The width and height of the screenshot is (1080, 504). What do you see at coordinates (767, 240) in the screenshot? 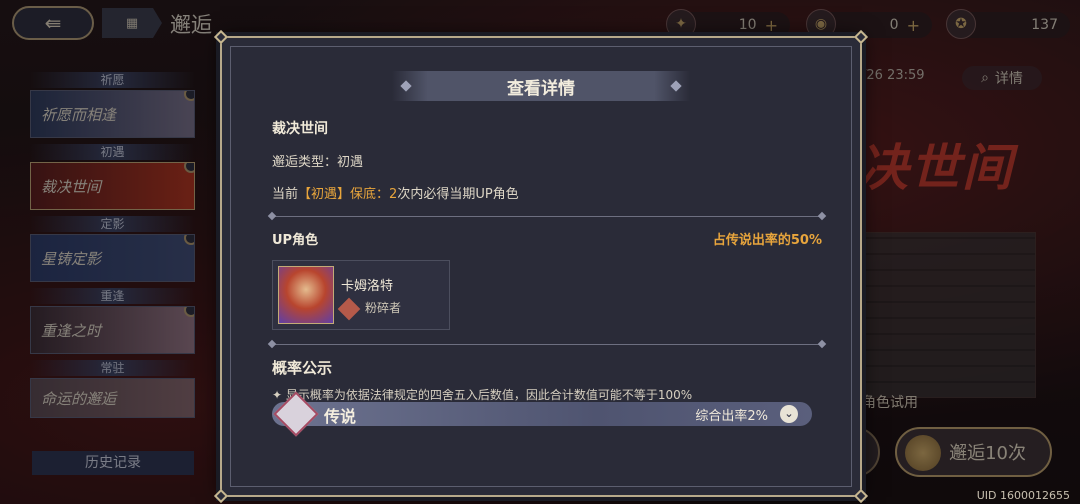
I see `up-rate: 占传说出率的50%` at bounding box center [767, 240].